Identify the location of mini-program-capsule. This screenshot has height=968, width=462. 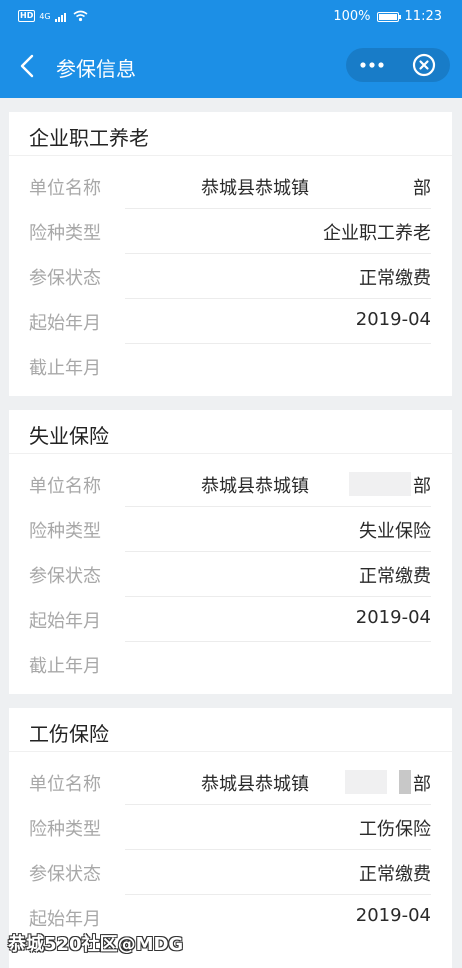
(398, 65).